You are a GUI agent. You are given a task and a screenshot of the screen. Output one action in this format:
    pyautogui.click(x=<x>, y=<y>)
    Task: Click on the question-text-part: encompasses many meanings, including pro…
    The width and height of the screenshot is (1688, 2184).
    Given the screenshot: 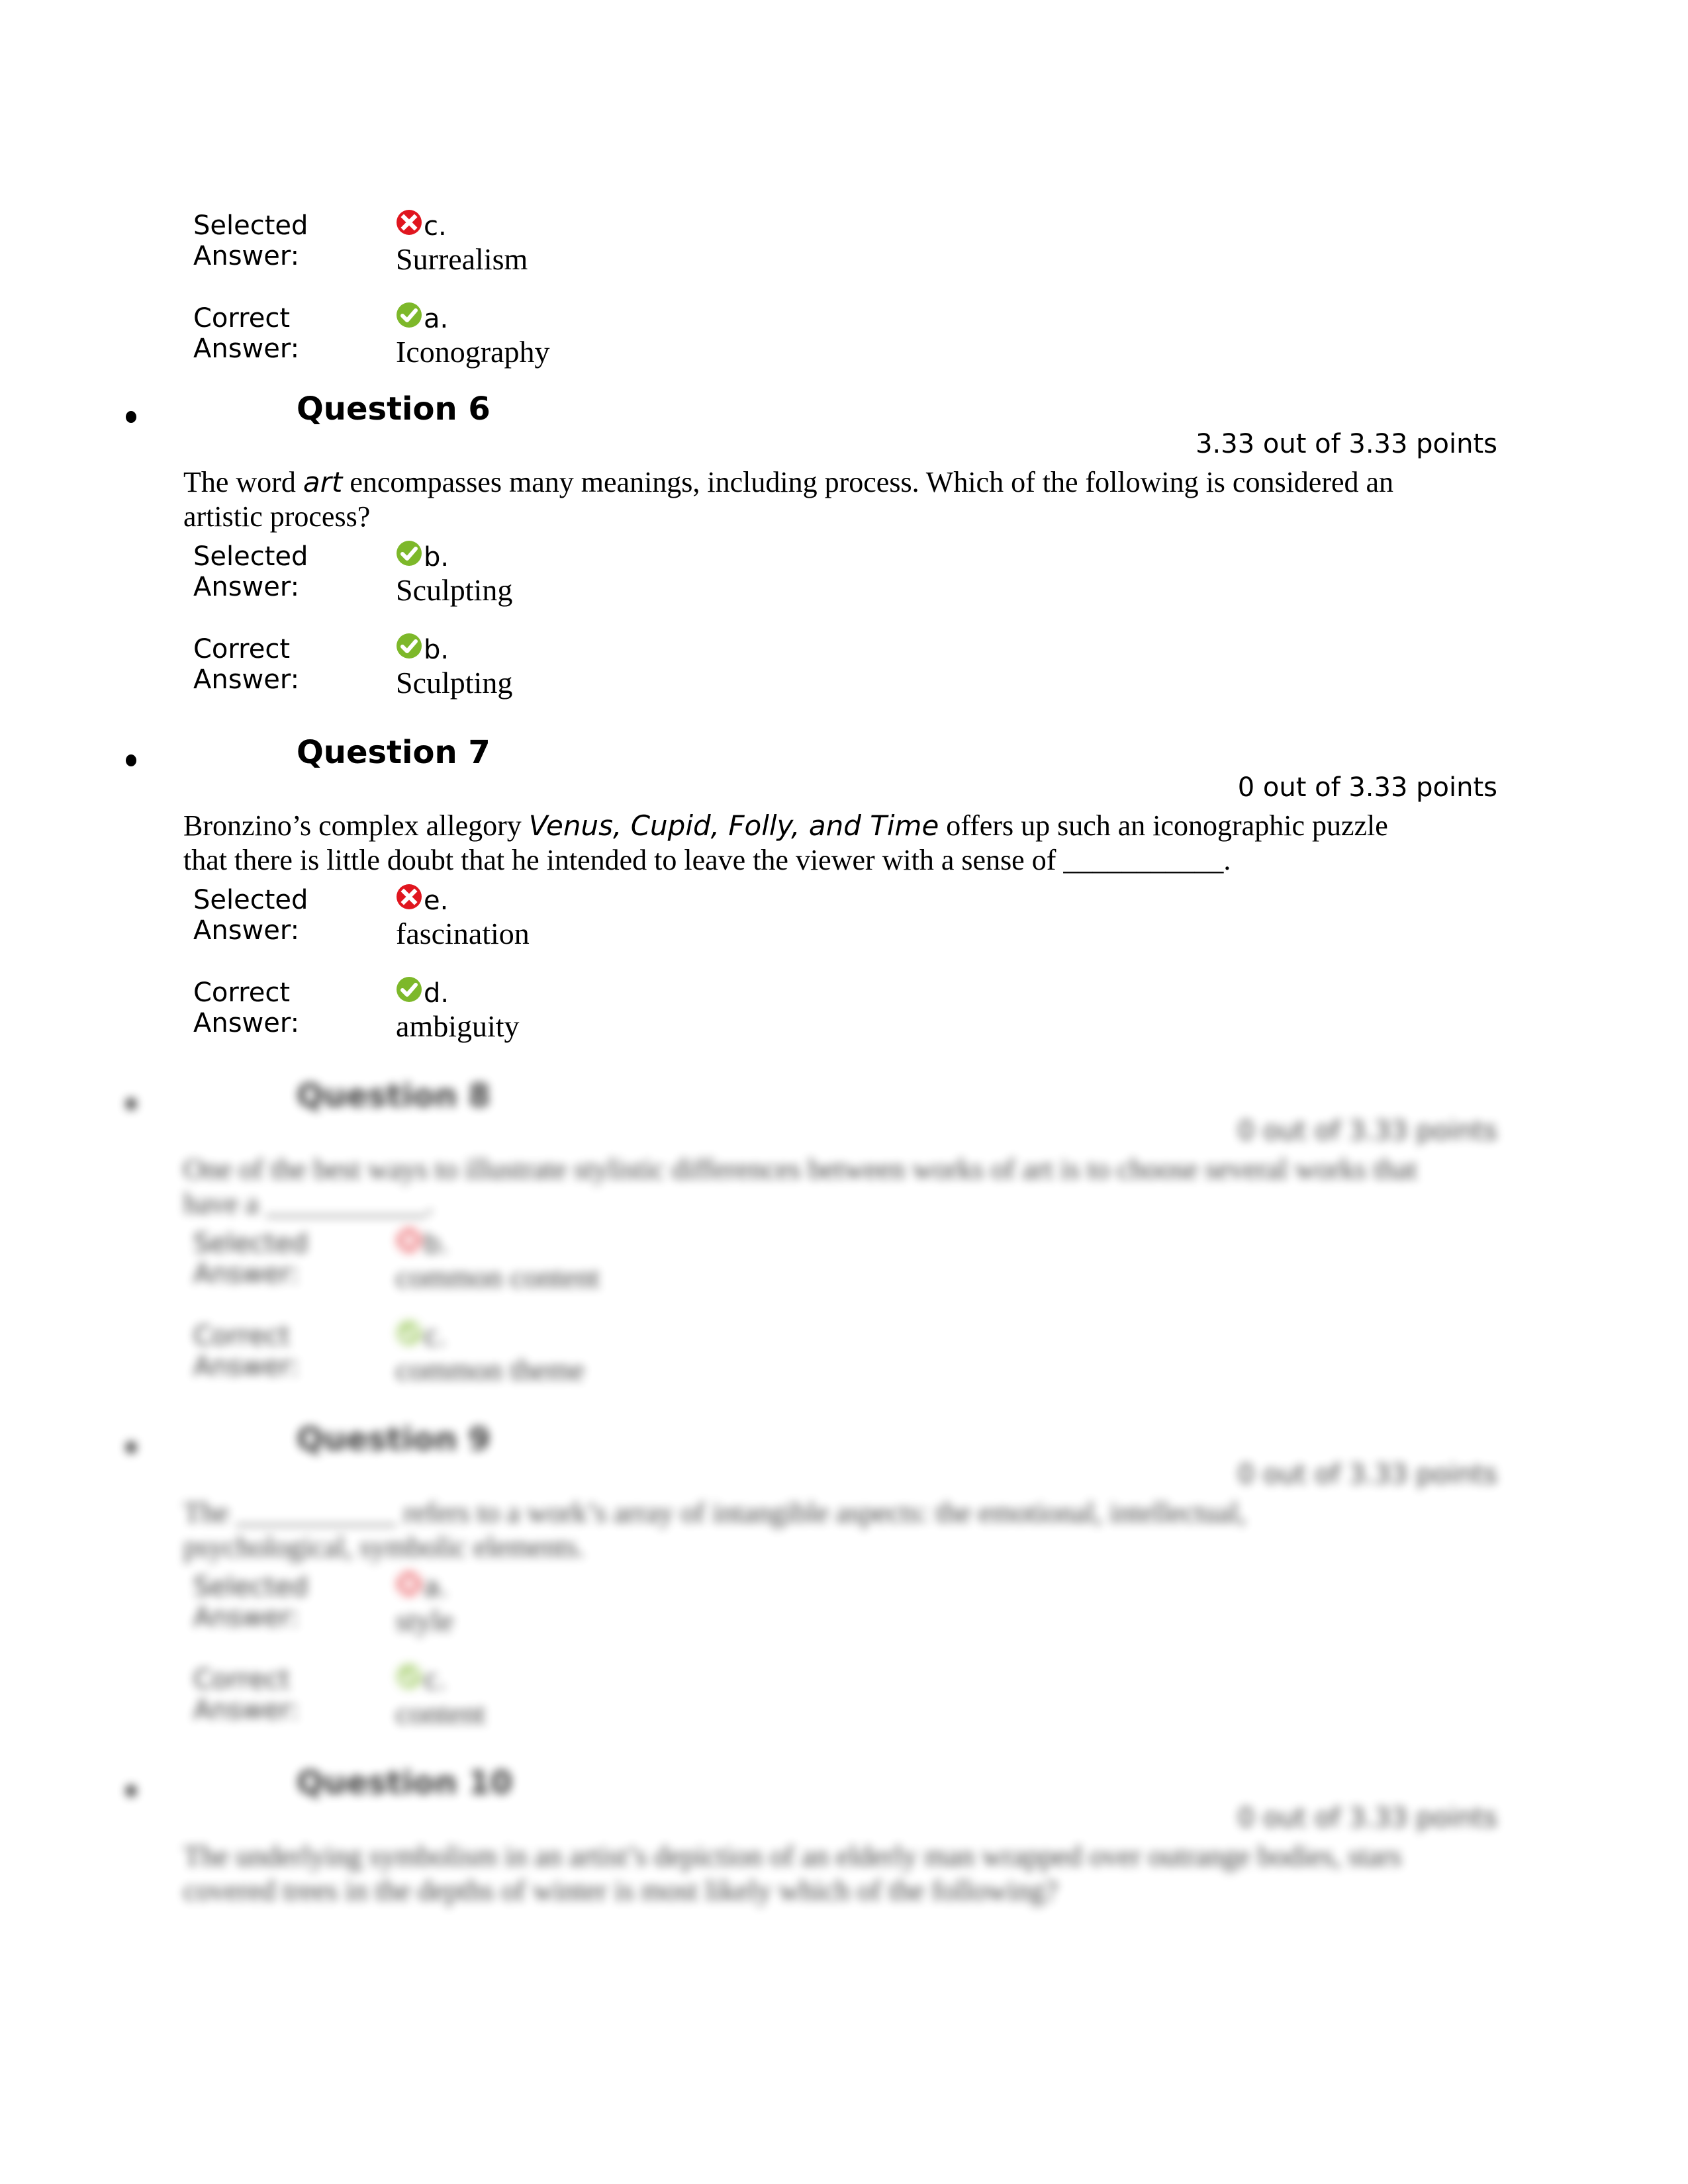 What is the action you would take?
    pyautogui.click(x=788, y=499)
    